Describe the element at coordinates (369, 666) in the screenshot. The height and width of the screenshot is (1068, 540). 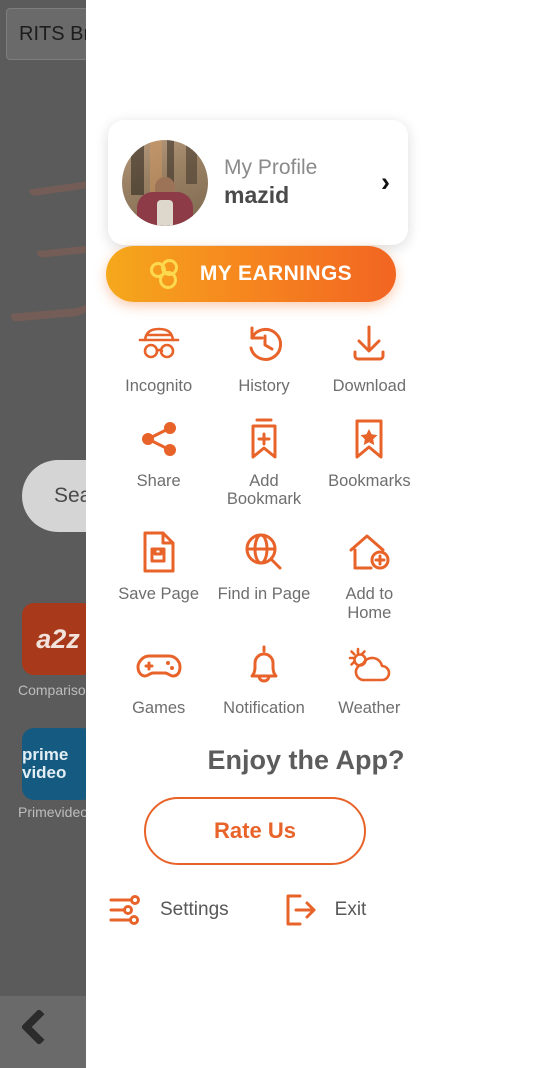
I see `weather-icon` at that location.